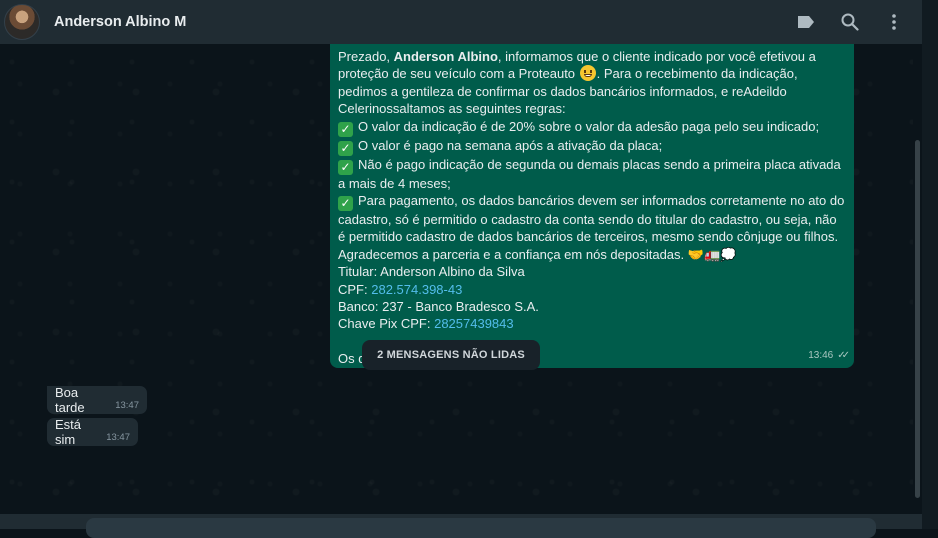 Image resolution: width=938 pixels, height=538 pixels. Describe the element at coordinates (712, 254) in the screenshot. I see `handshake-truck-icons: 🤝🚛💭` at that location.